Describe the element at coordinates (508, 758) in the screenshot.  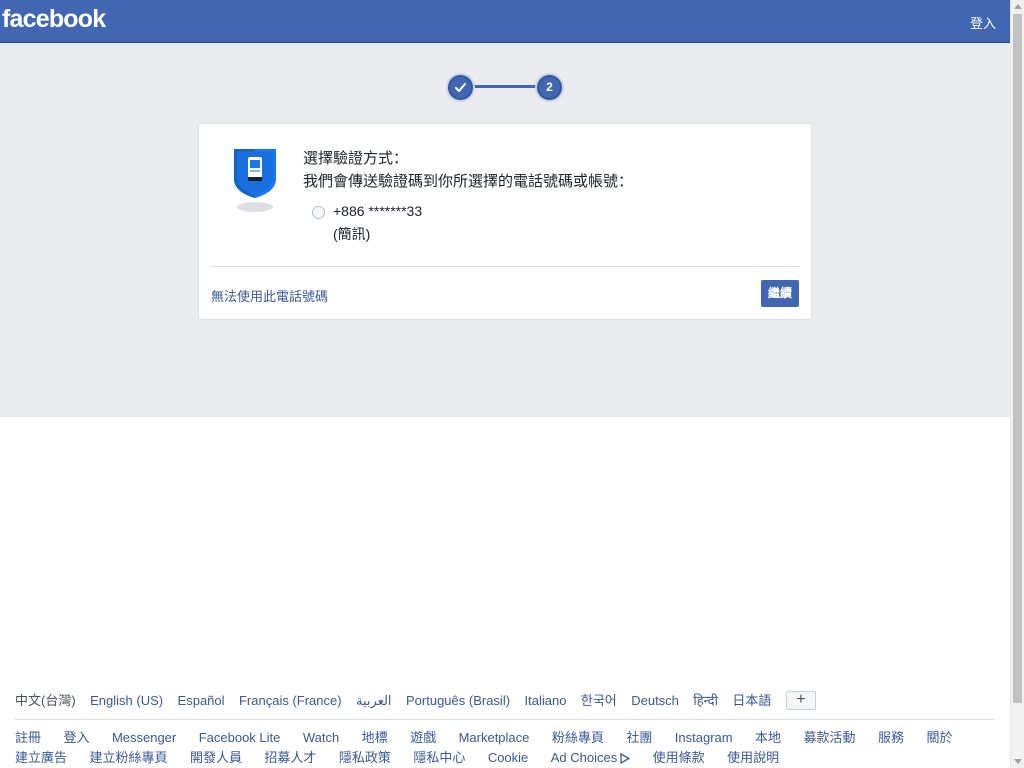
I see `footer-link: Cookie` at that location.